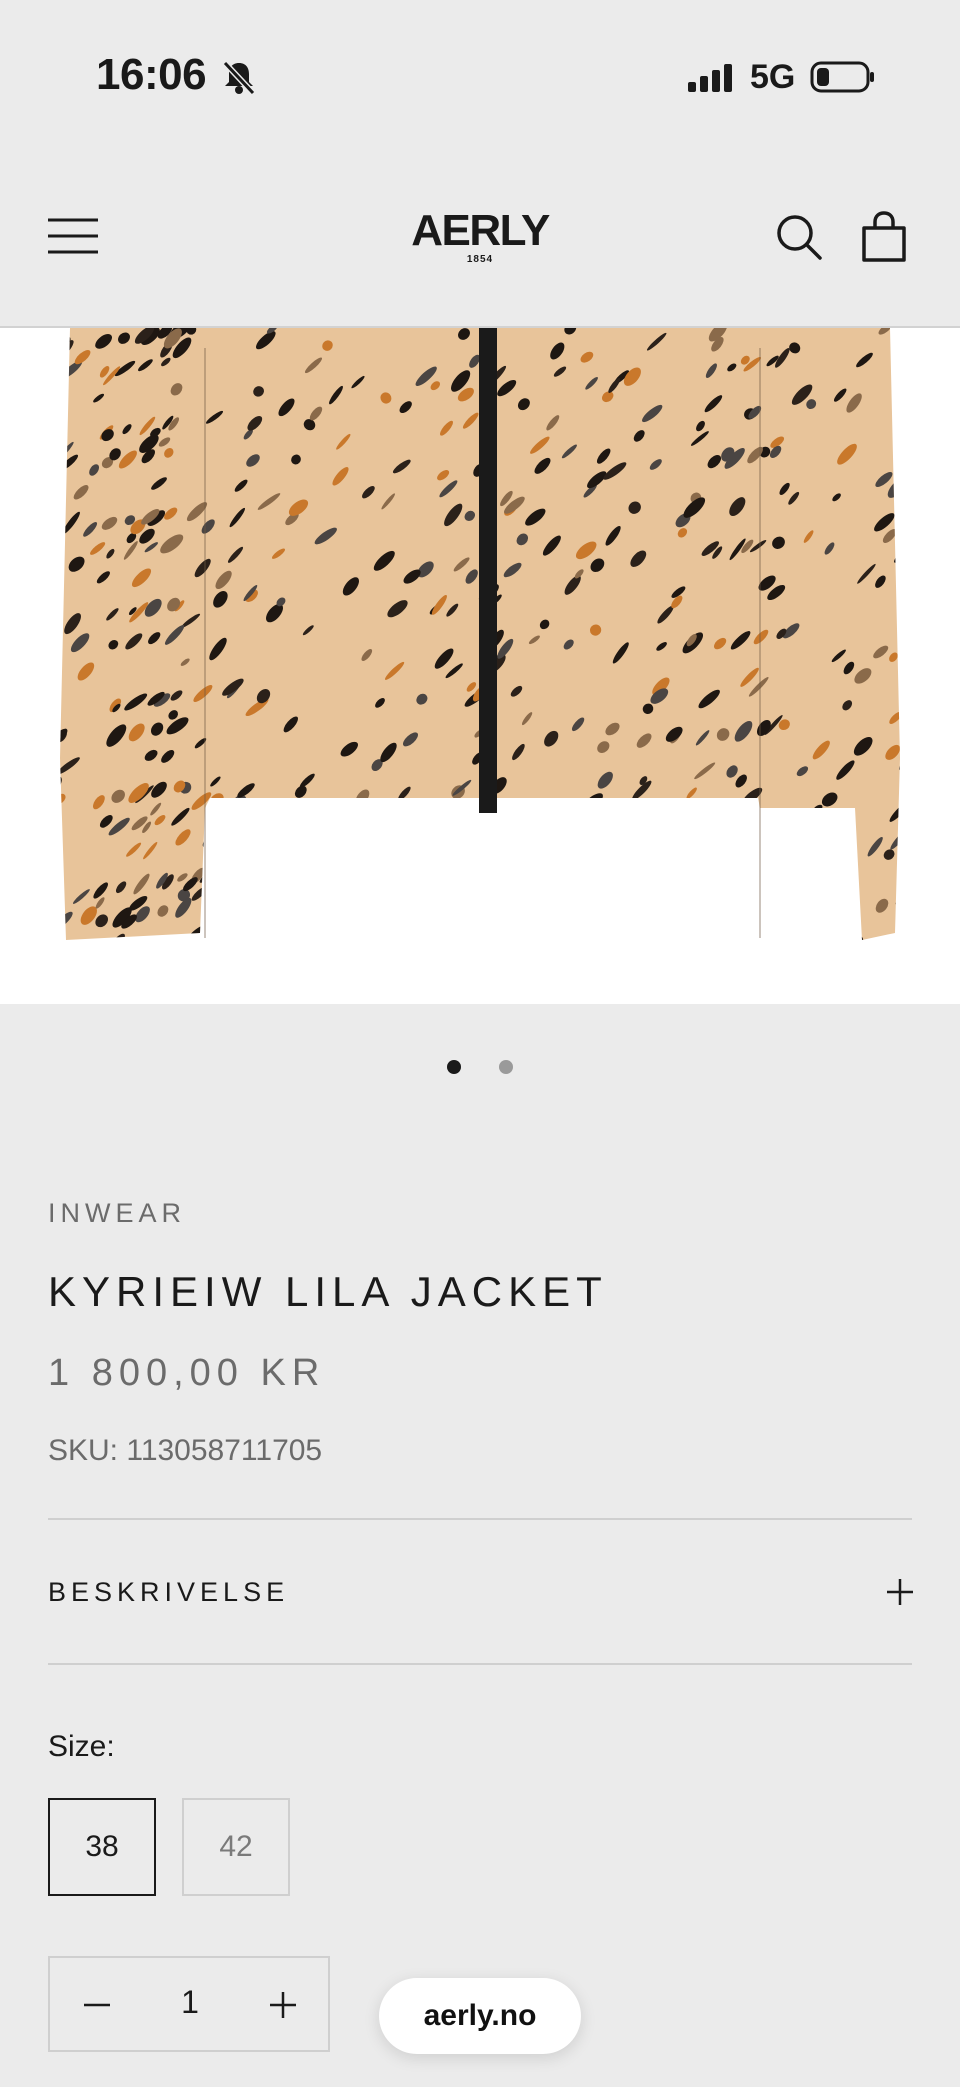 The width and height of the screenshot is (960, 2087). I want to click on quantity-value: 1, so click(190, 2002).